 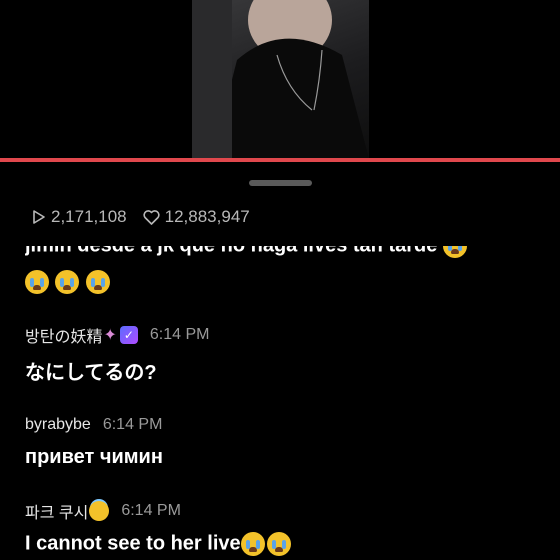 What do you see at coordinates (63, 335) in the screenshot?
I see `comment-username: 방탄の妖精` at bounding box center [63, 335].